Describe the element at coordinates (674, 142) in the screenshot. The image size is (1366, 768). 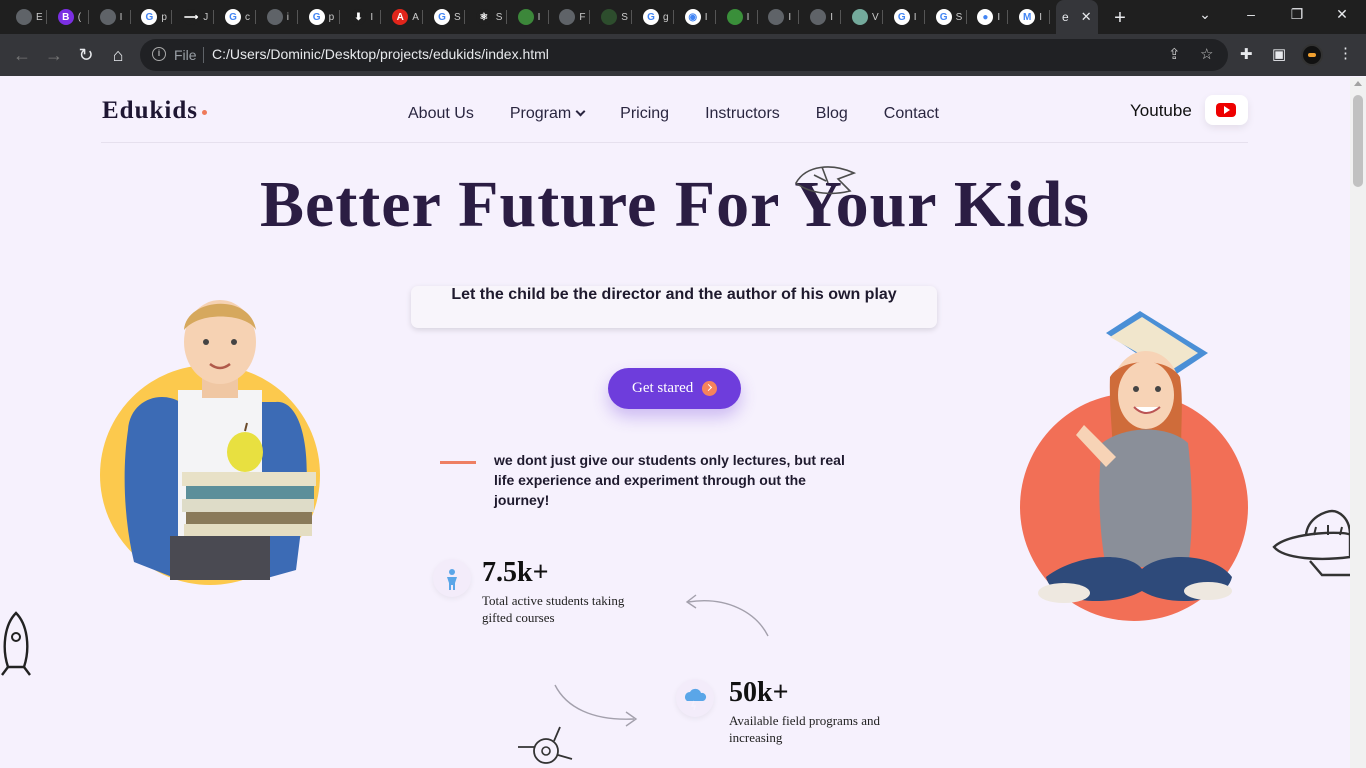
I see `header-divider` at that location.